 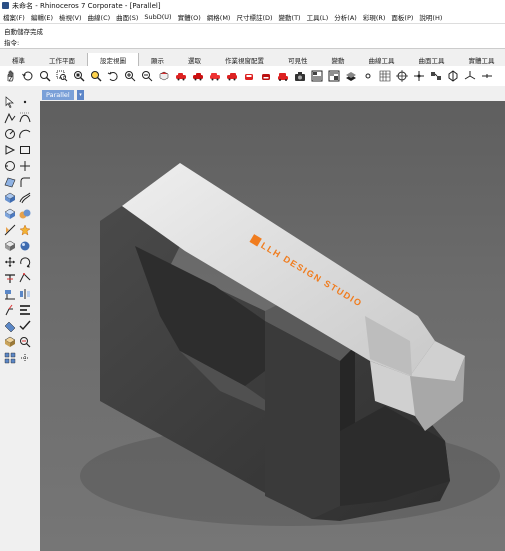 I want to click on extrude-surface-icon, so click(x=10, y=198).